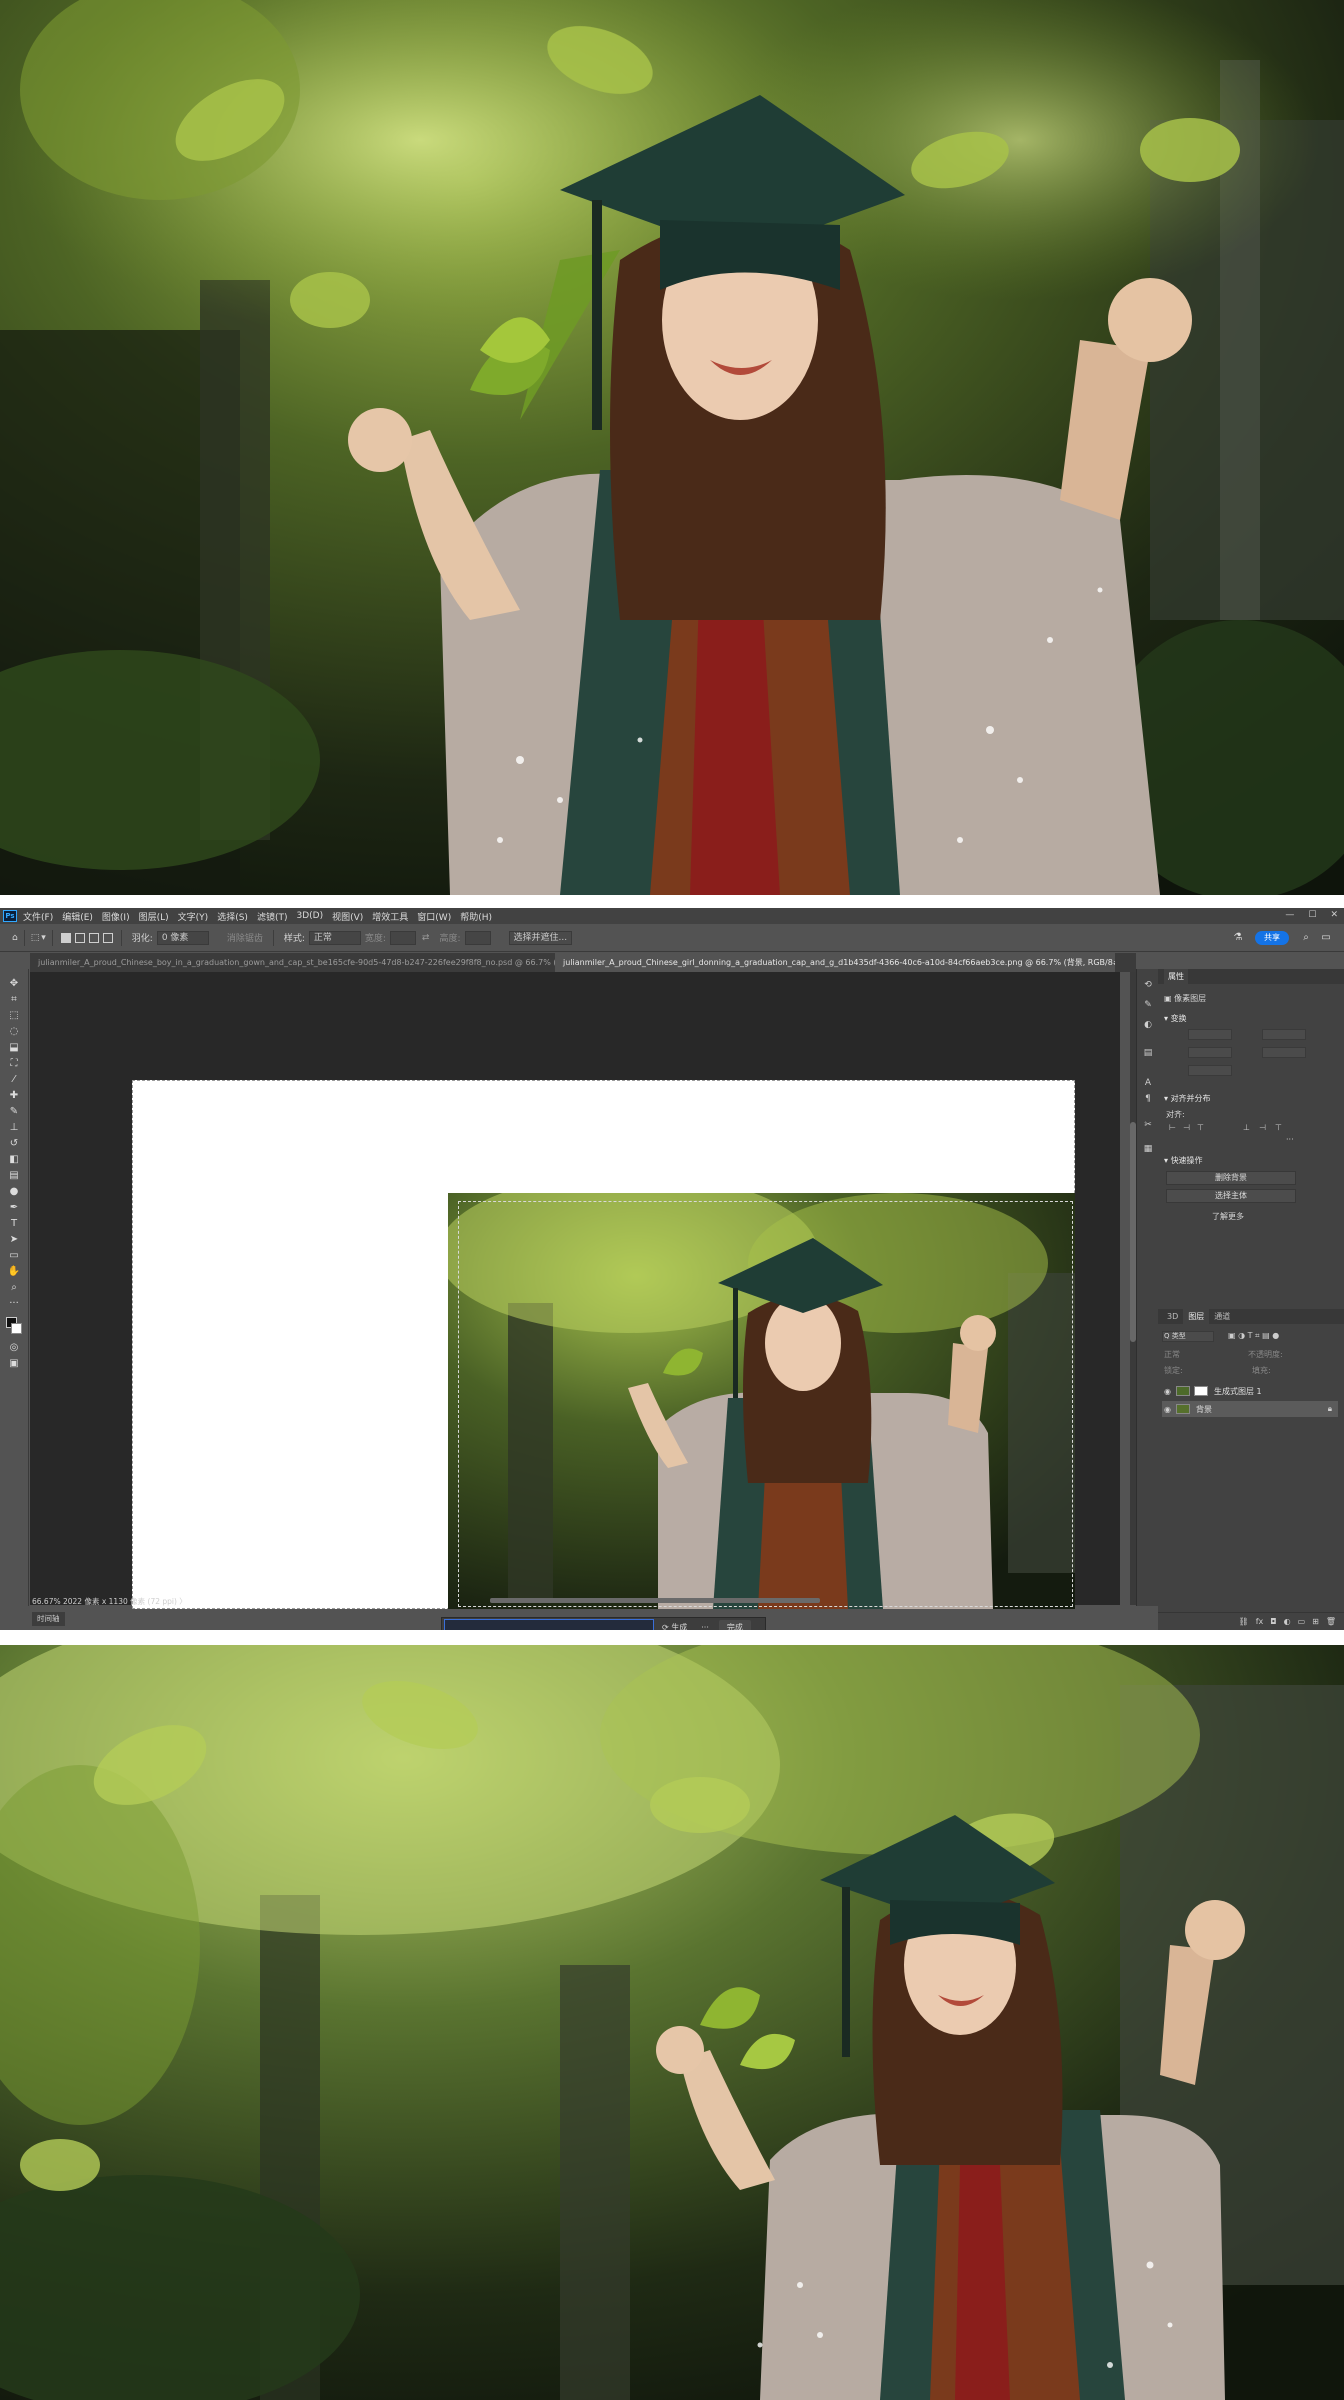  Describe the element at coordinates (1183, 1160) in the screenshot. I see `quick-actions-section: ▾ 快速操作` at that location.